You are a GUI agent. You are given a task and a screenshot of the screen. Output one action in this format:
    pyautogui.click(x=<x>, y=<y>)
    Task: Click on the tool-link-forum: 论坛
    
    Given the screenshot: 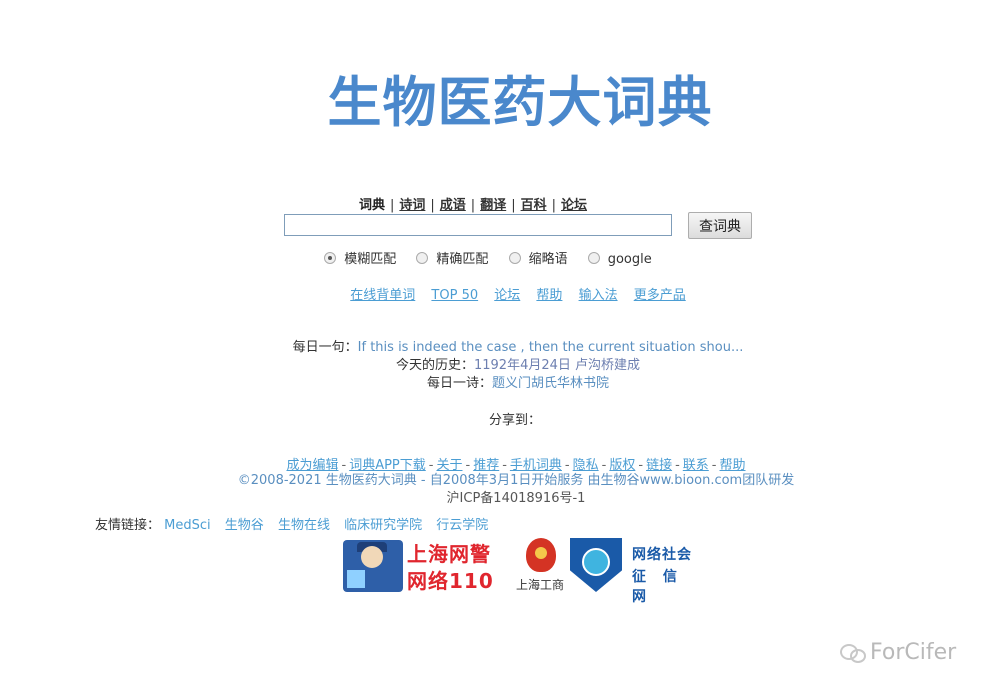 What is the action you would take?
    pyautogui.click(x=507, y=295)
    